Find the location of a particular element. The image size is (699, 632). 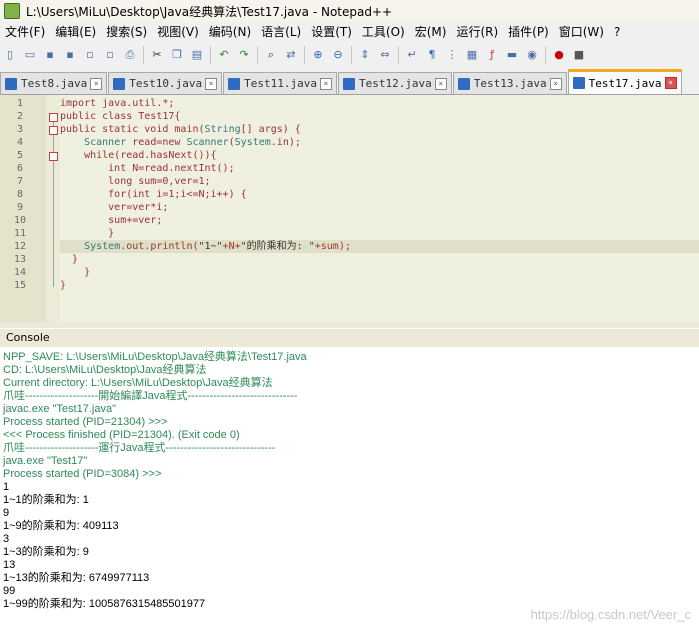

indent-guide-icon: ⋮ is located at coordinates (452, 55).